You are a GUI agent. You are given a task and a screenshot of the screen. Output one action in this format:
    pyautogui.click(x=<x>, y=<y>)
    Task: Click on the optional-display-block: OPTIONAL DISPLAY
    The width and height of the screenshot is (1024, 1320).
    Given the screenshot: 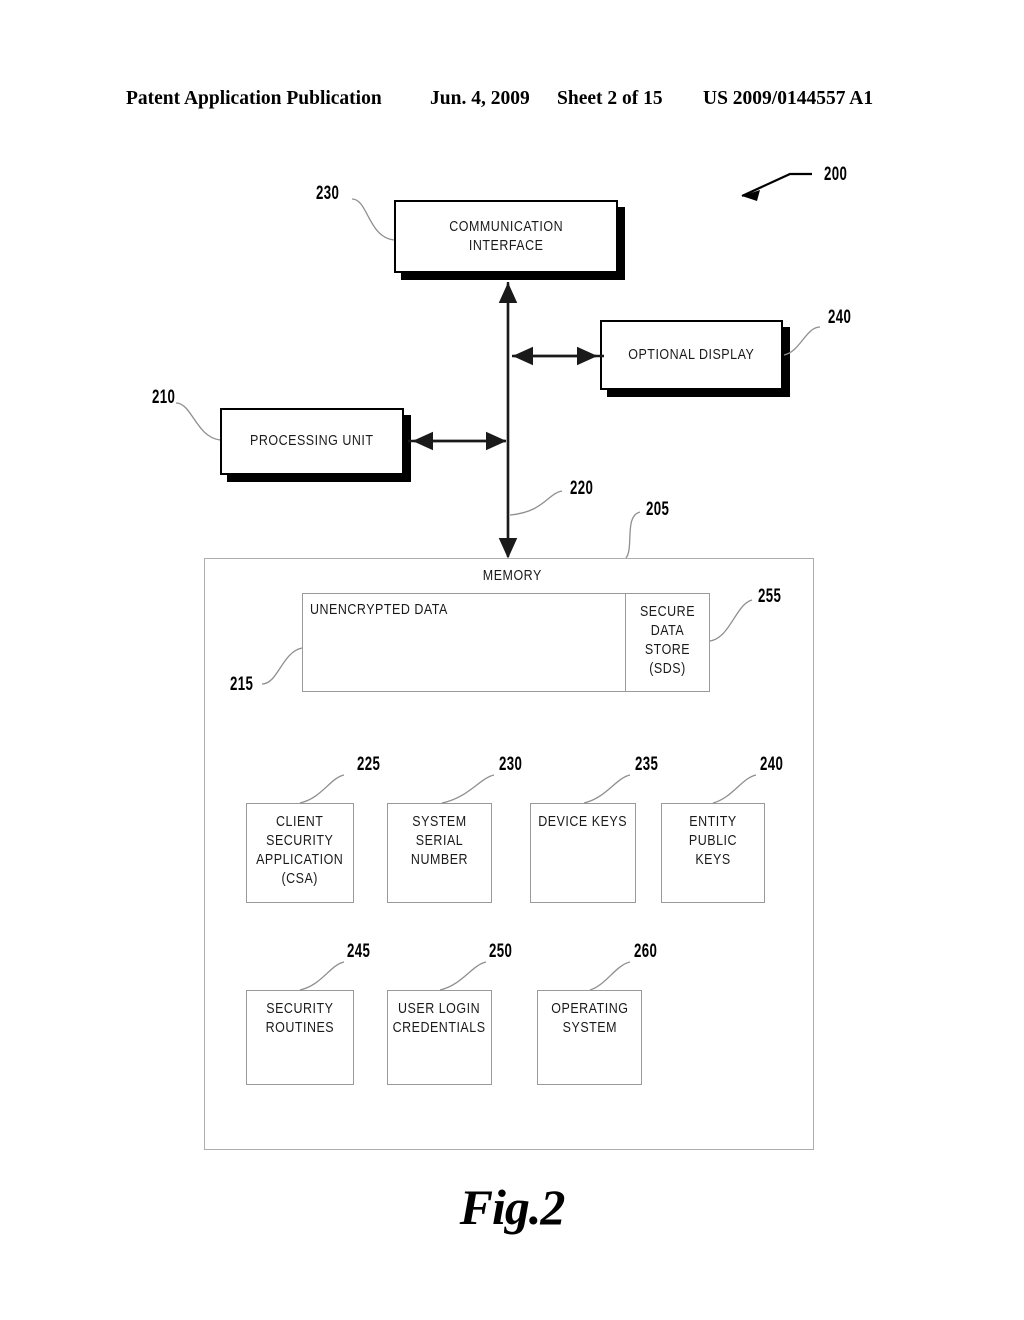 What is the action you would take?
    pyautogui.click(x=691, y=355)
    